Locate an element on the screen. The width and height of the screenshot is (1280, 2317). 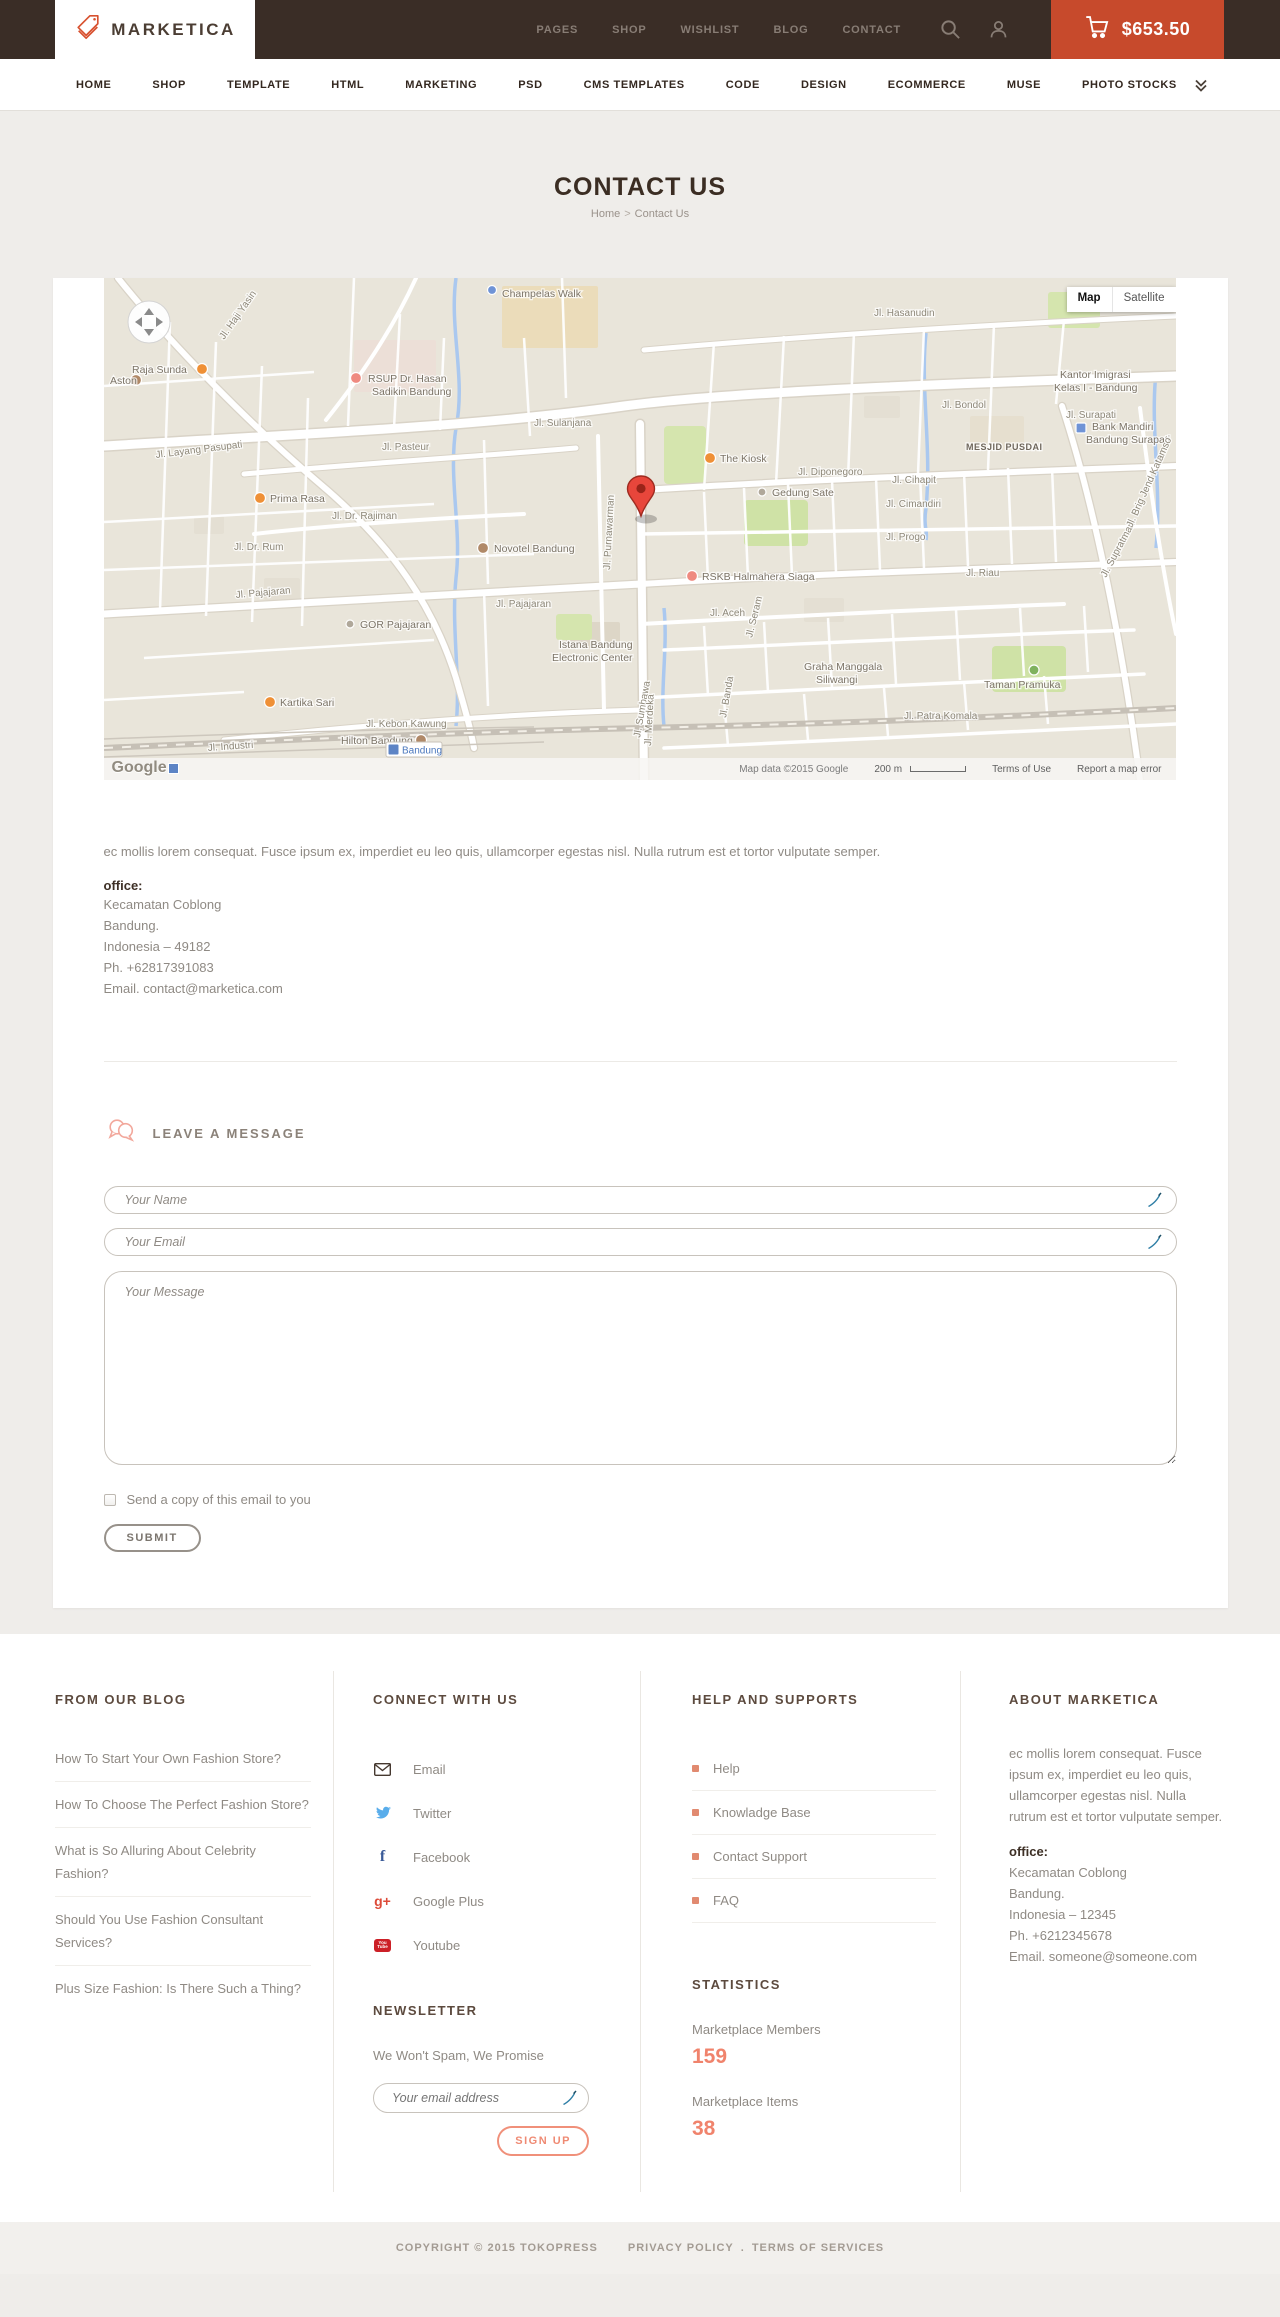
privacy-policy-link: PRIVACY POLICY is located at coordinates (681, 2248).